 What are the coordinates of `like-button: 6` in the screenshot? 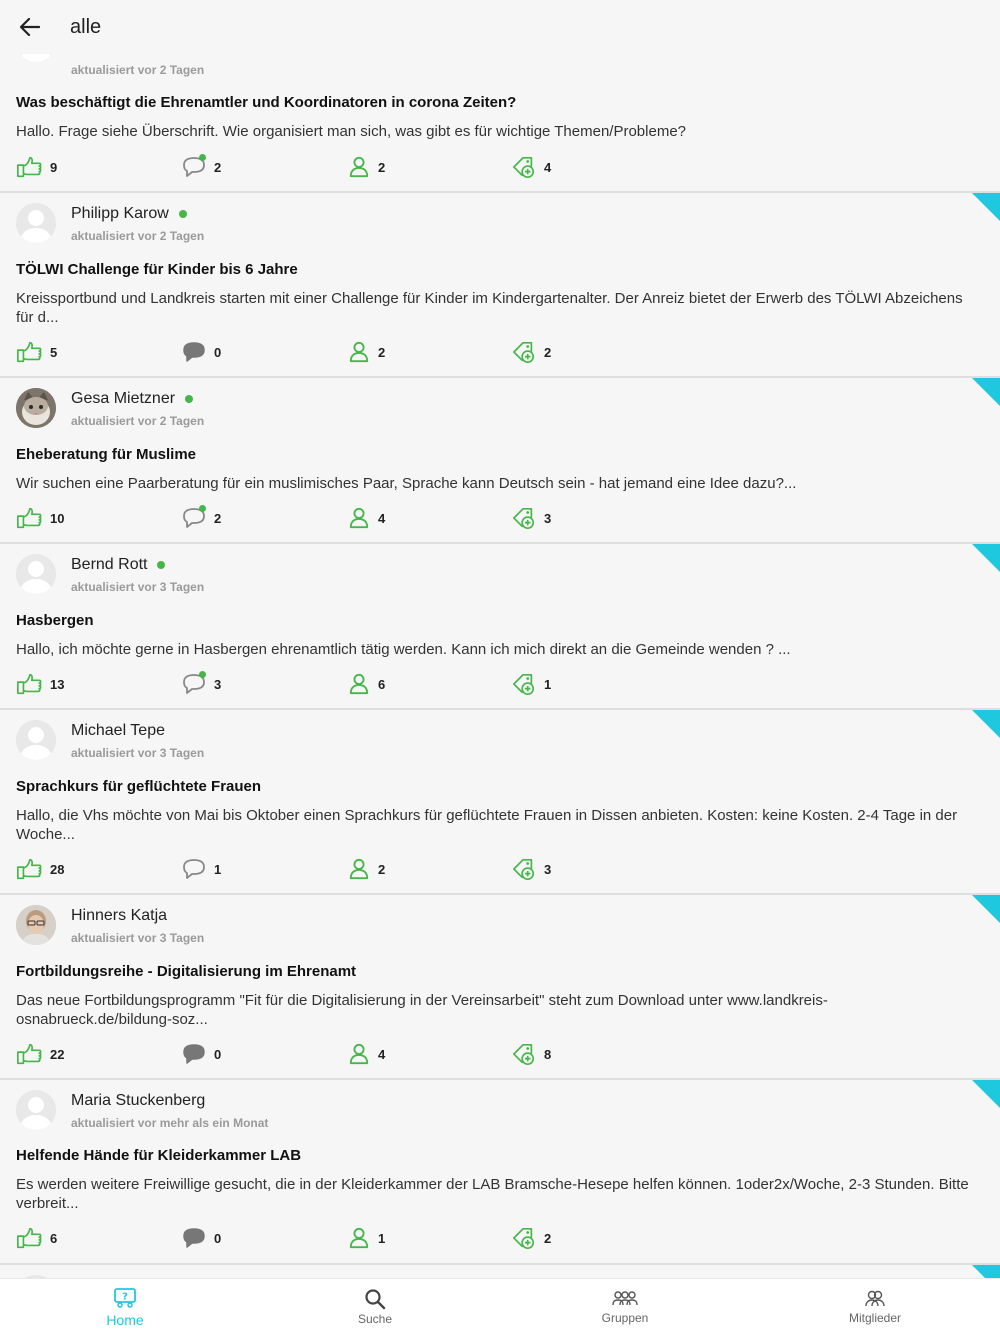 It's located at (36, 1238).